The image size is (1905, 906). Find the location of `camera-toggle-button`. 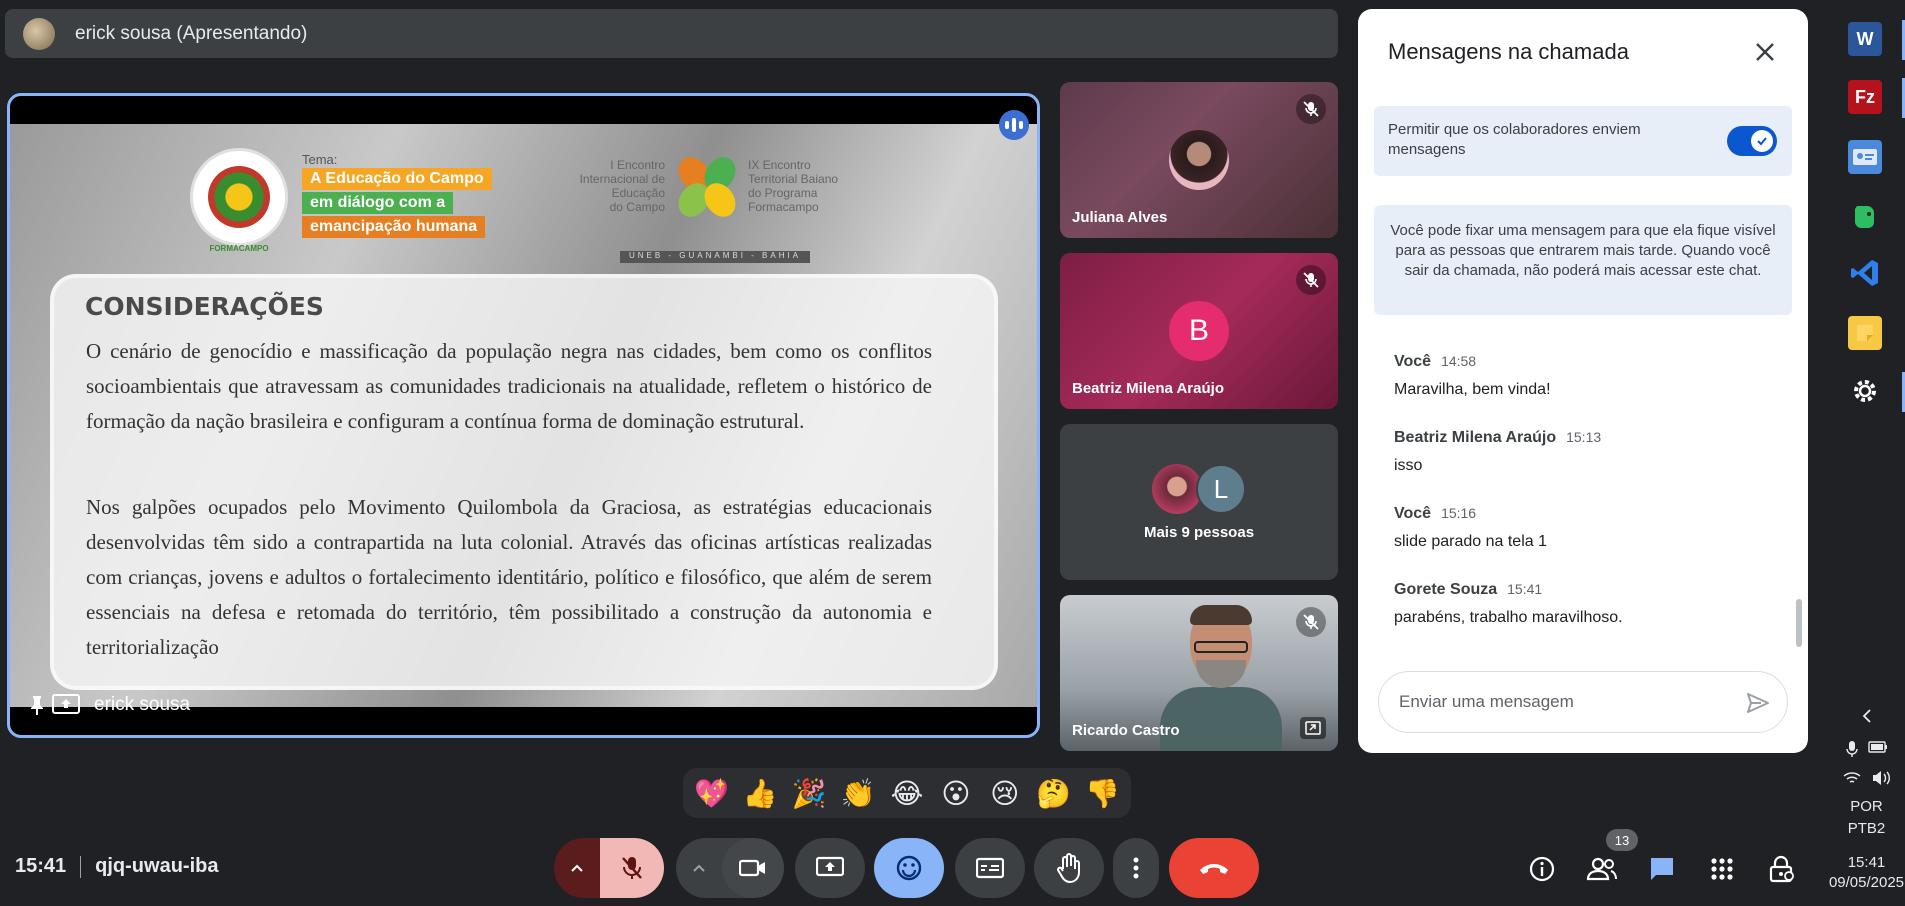

camera-toggle-button is located at coordinates (753, 868).